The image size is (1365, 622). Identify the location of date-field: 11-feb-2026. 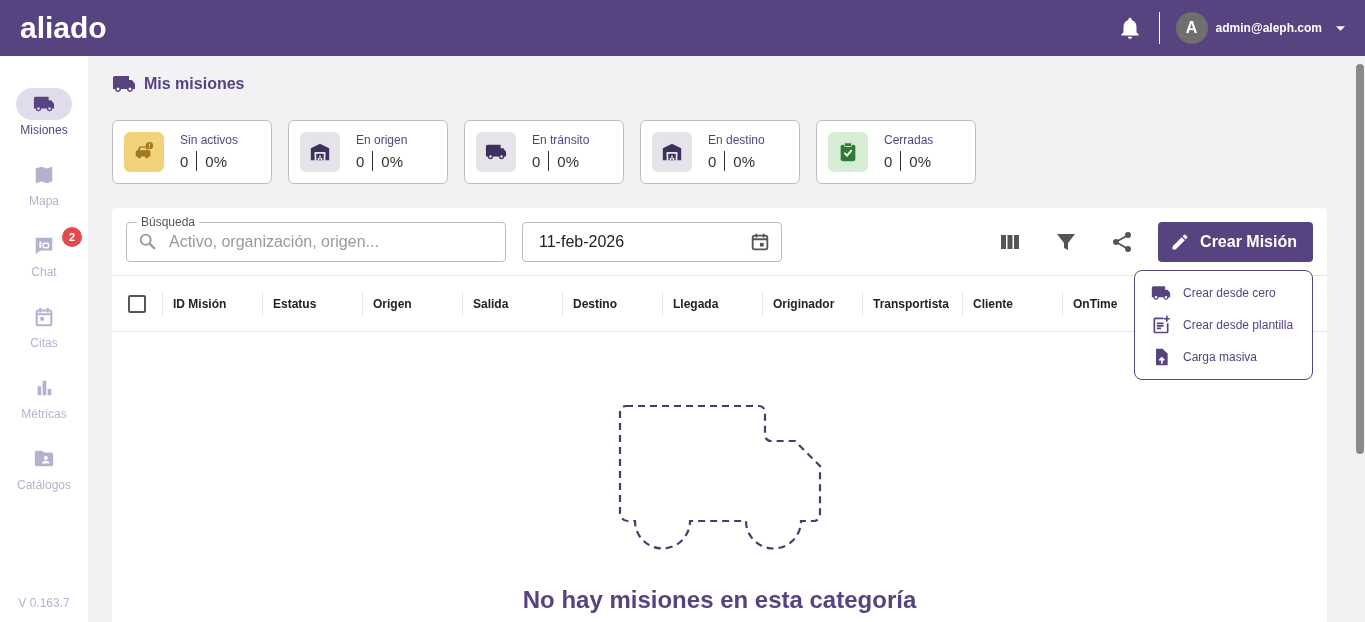
(652, 241).